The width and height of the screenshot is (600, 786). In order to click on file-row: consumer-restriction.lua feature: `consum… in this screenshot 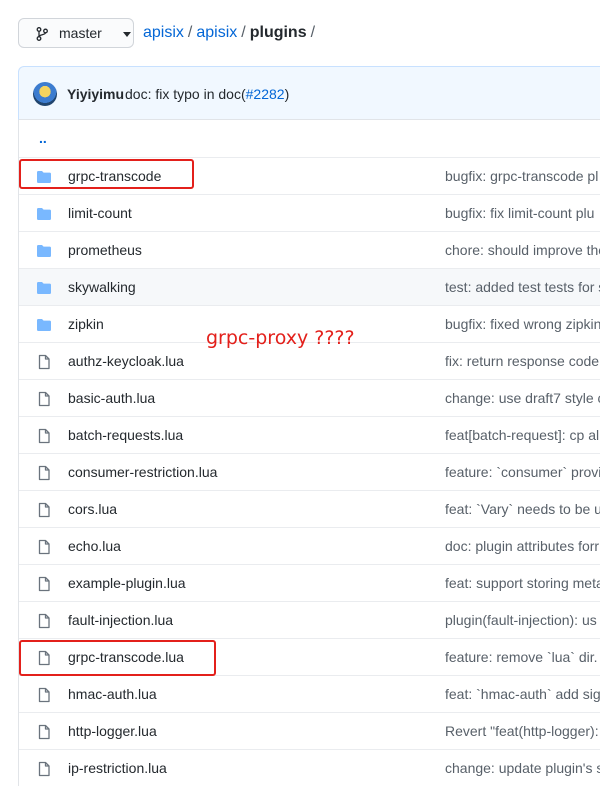, I will do `click(309, 471)`.